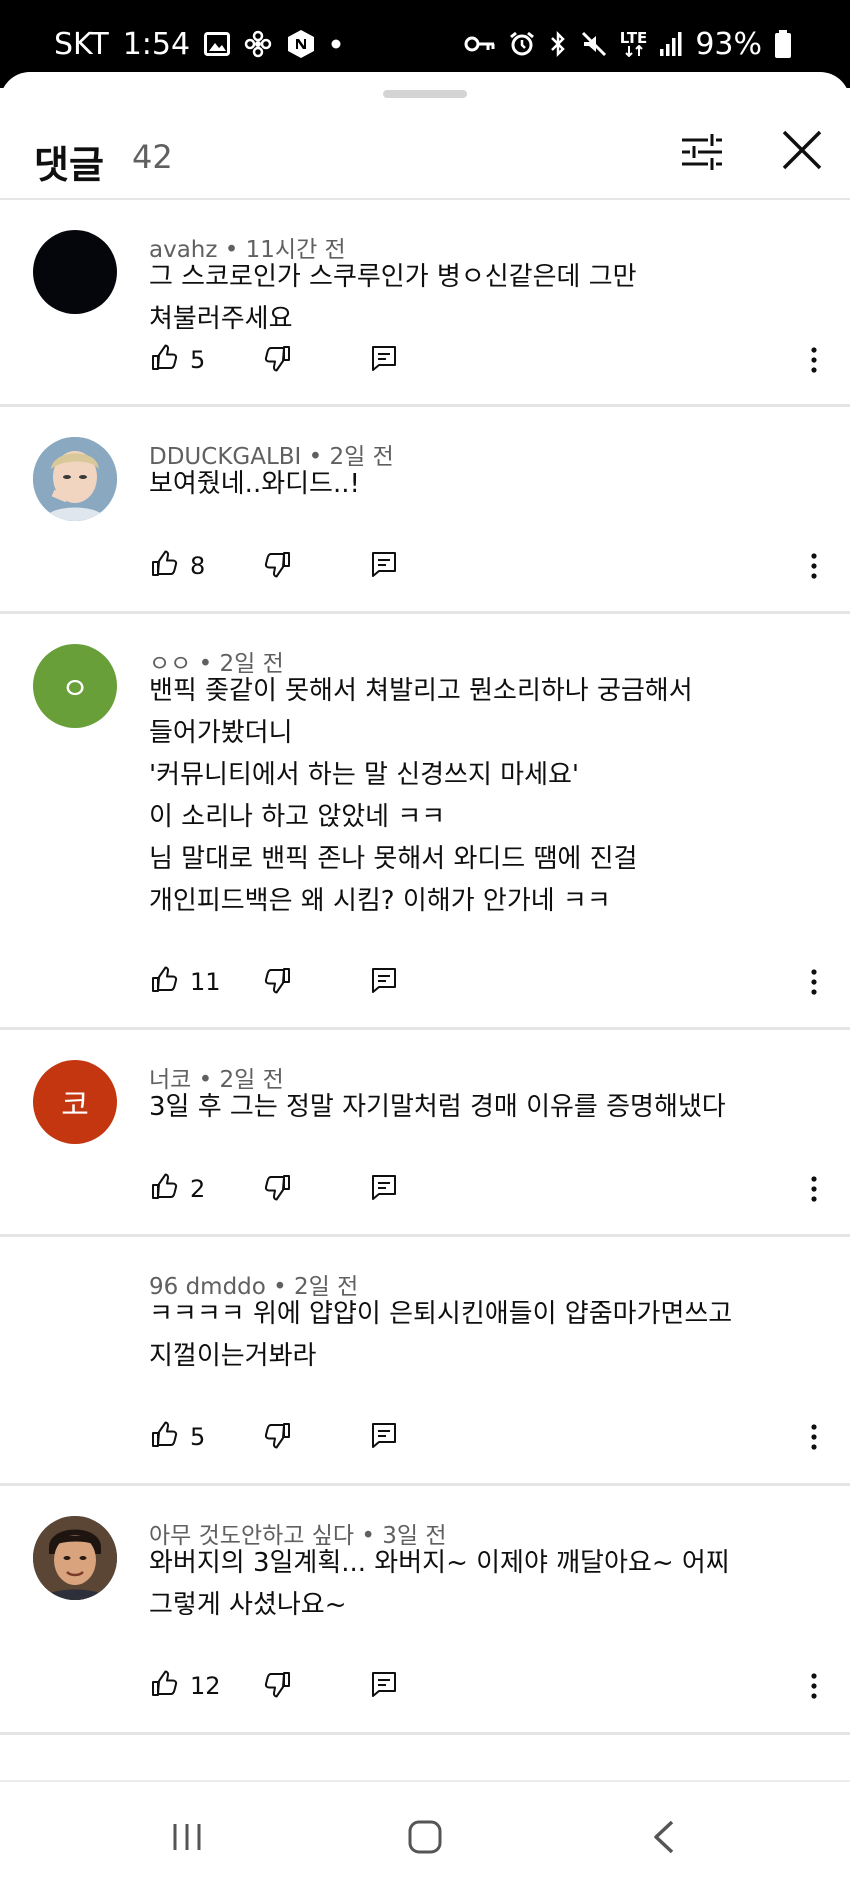  I want to click on n-app-icon, so click(301, 44).